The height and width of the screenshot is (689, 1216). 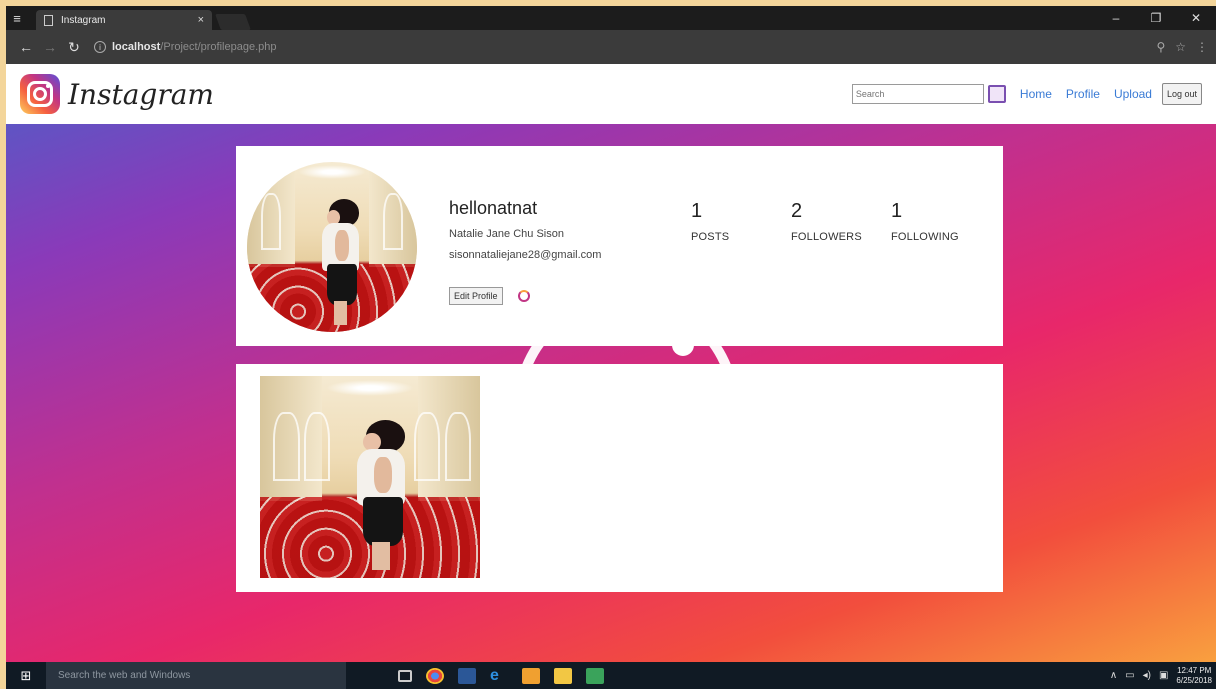 I want to click on browser-tab-bar: ≡ Instagram × – ❐ ✕, so click(x=611, y=18).